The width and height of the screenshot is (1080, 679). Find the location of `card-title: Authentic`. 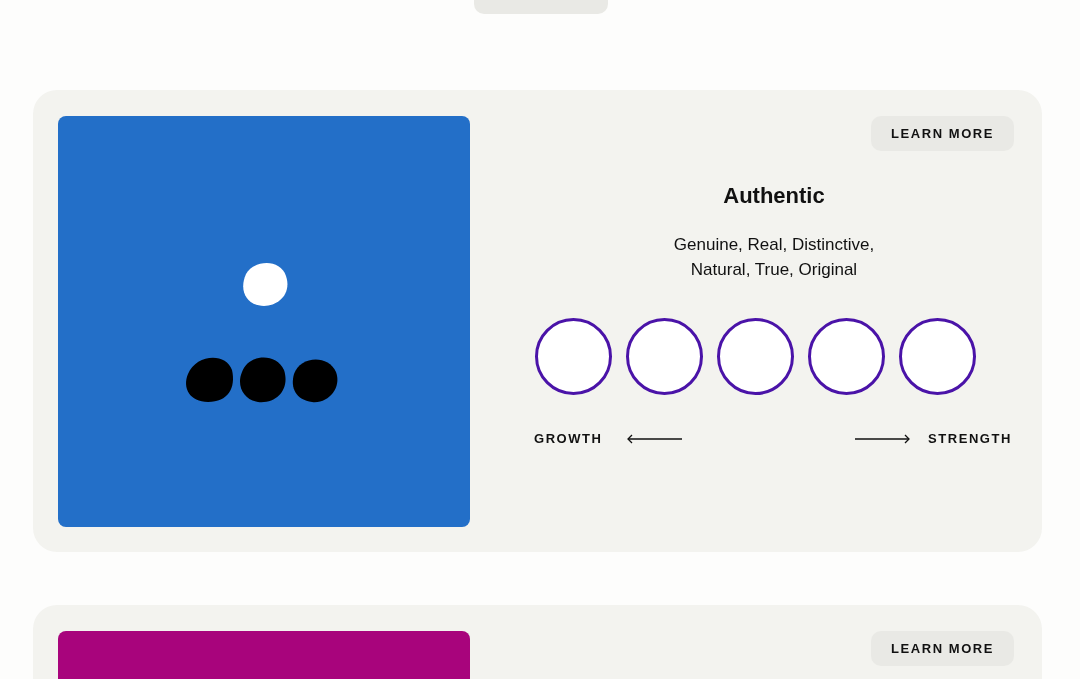

card-title: Authentic is located at coordinates (774, 196).